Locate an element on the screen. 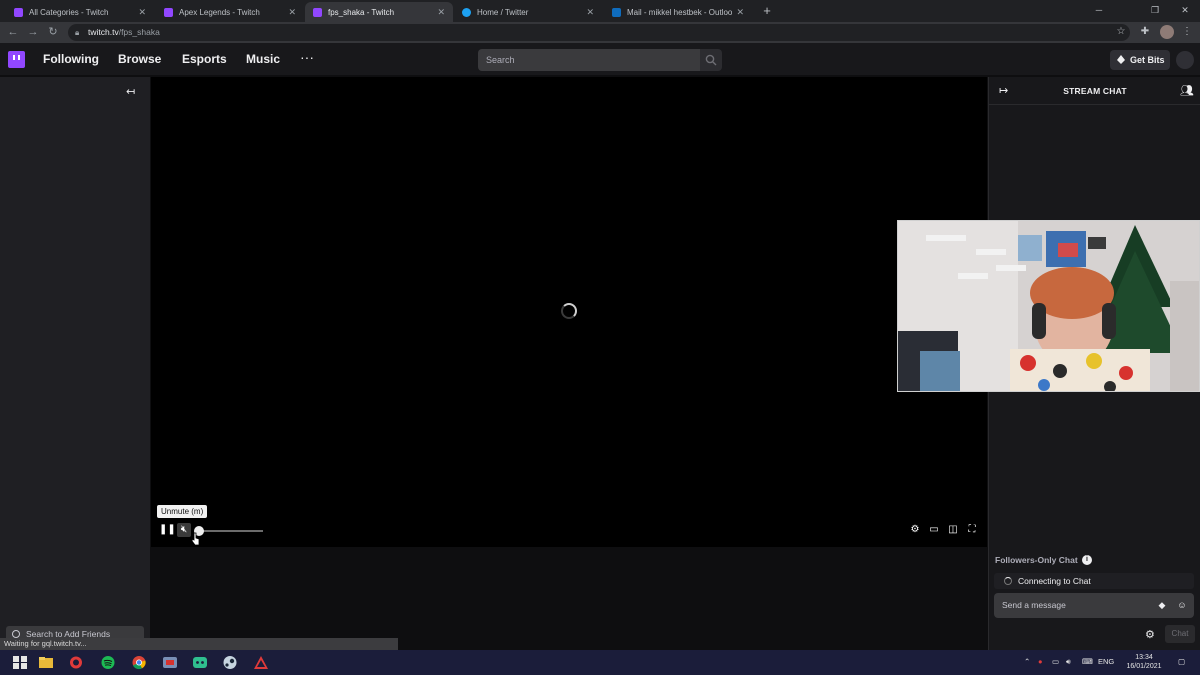 This screenshot has height=675, width=1200. left-sidebar: ↤ Search to Add Friends is located at coordinates (75, 363).